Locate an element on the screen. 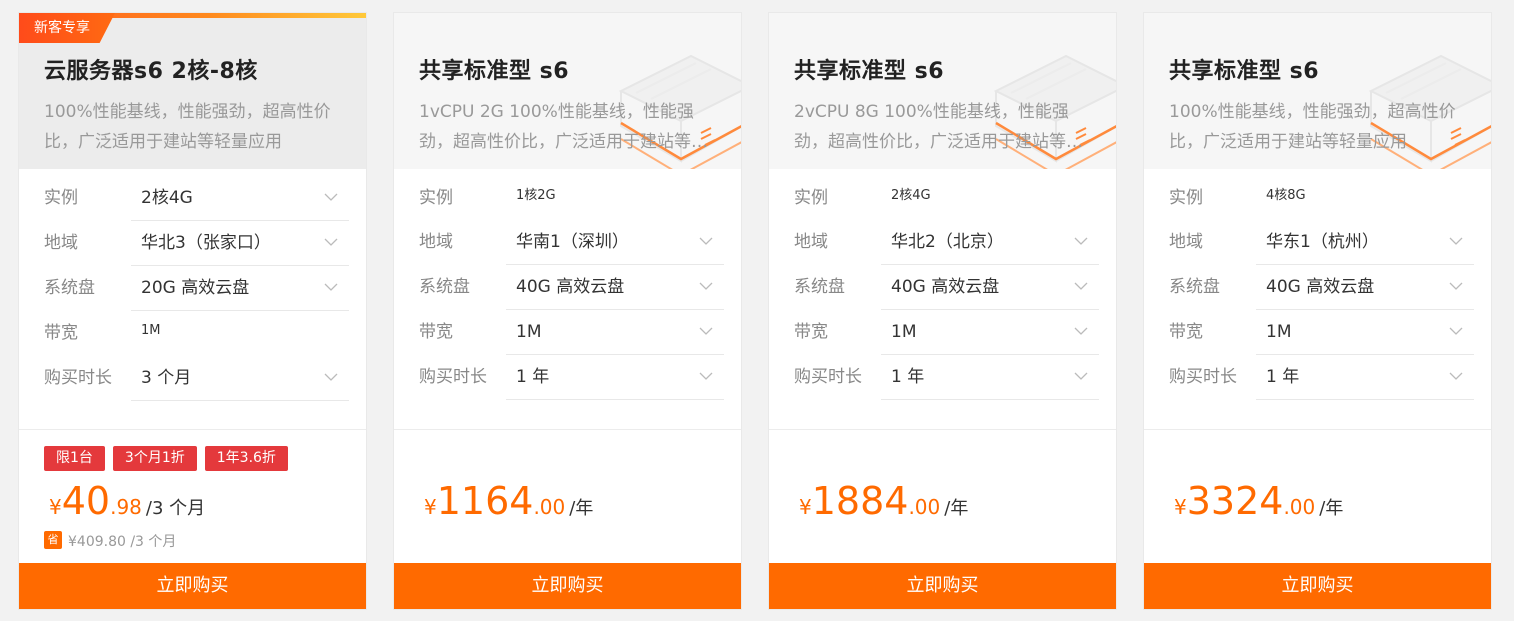 The width and height of the screenshot is (1514, 621). spec-row-duration: 购买时长 3 个月 is located at coordinates (196, 378).